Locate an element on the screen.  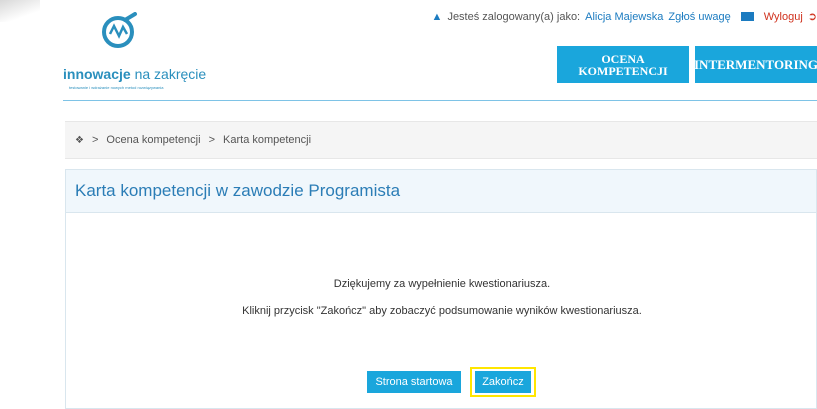
breadcrumb-item-karta: Karta kompetencji is located at coordinates (267, 140).